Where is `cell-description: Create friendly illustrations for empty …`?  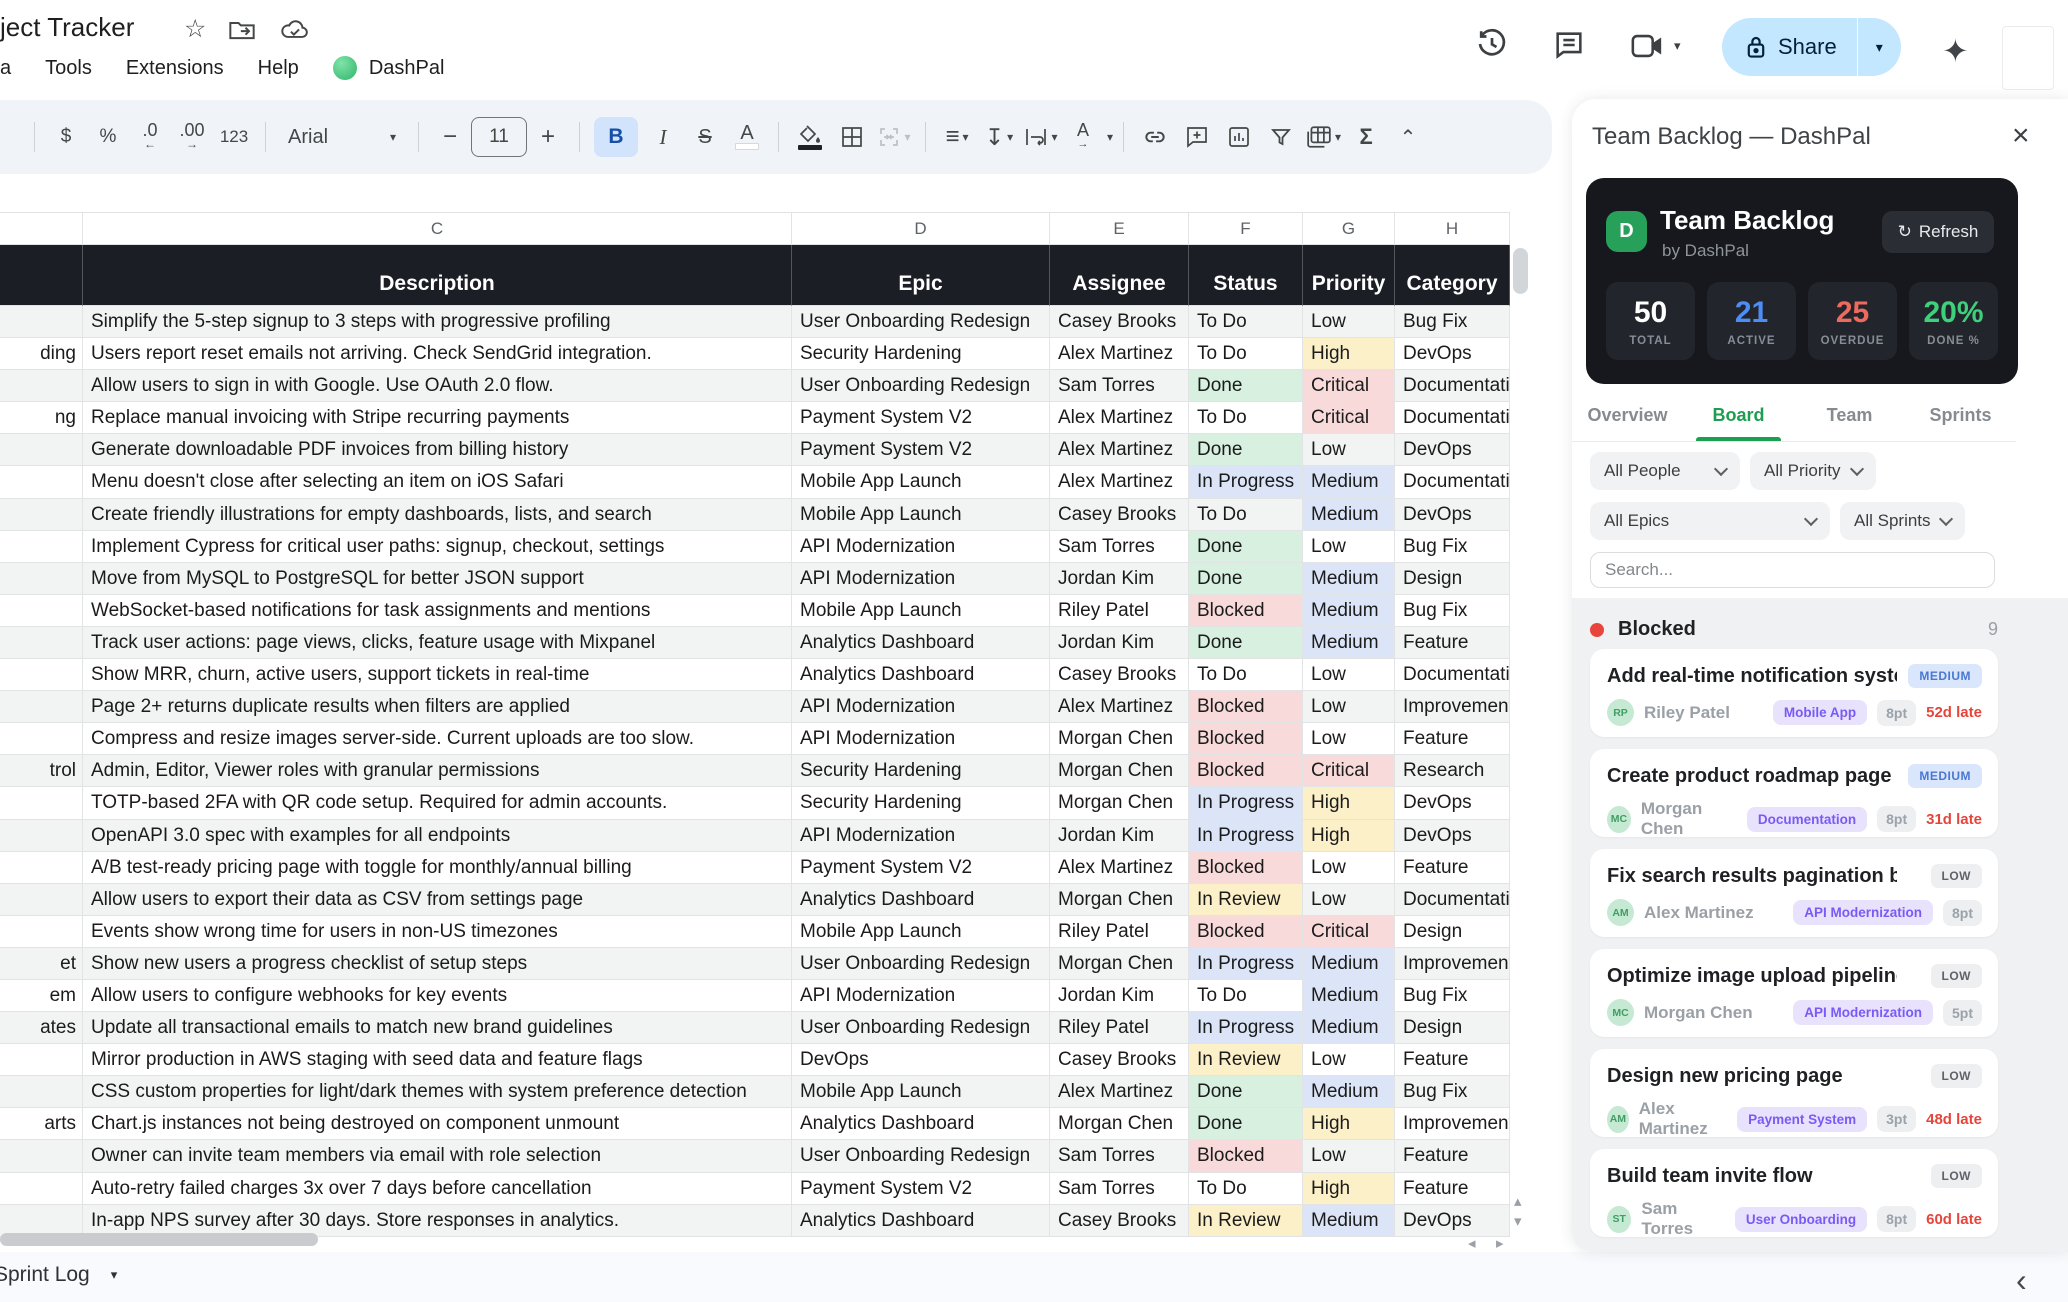 cell-description: Create friendly illustrations for empty … is located at coordinates (437, 514).